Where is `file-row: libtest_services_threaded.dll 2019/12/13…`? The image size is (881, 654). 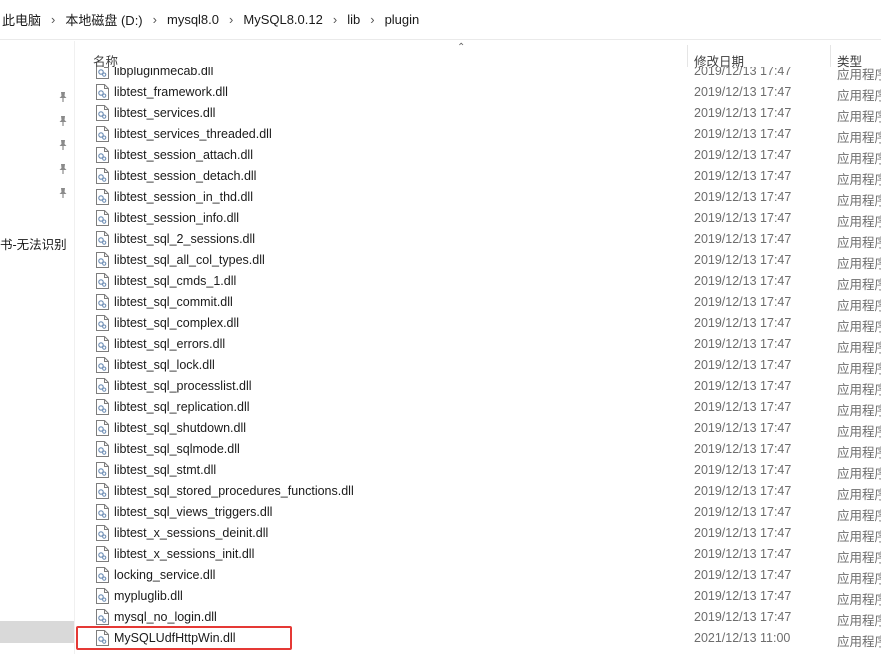 file-row: libtest_services_threaded.dll 2019/12/13… is located at coordinates (478, 134).